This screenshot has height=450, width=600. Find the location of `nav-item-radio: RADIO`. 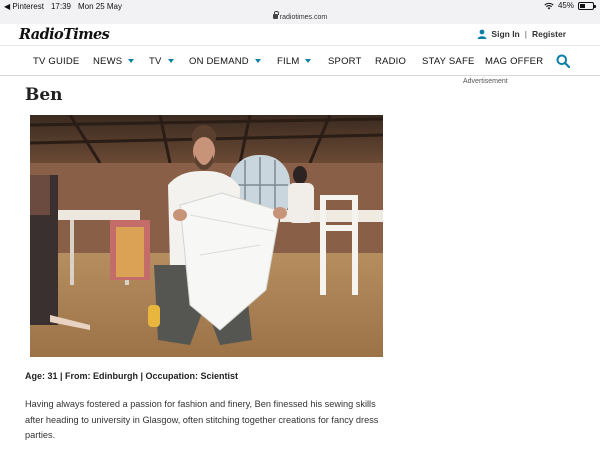

nav-item-radio: RADIO is located at coordinates (390, 61).